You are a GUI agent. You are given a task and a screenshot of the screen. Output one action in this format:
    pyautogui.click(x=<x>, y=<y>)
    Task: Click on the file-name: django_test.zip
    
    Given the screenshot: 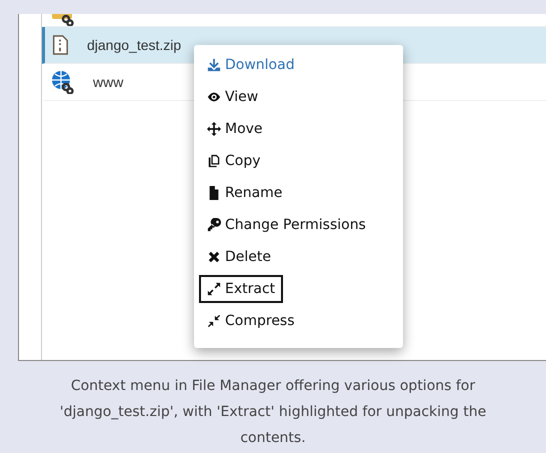 What is the action you would take?
    pyautogui.click(x=134, y=45)
    